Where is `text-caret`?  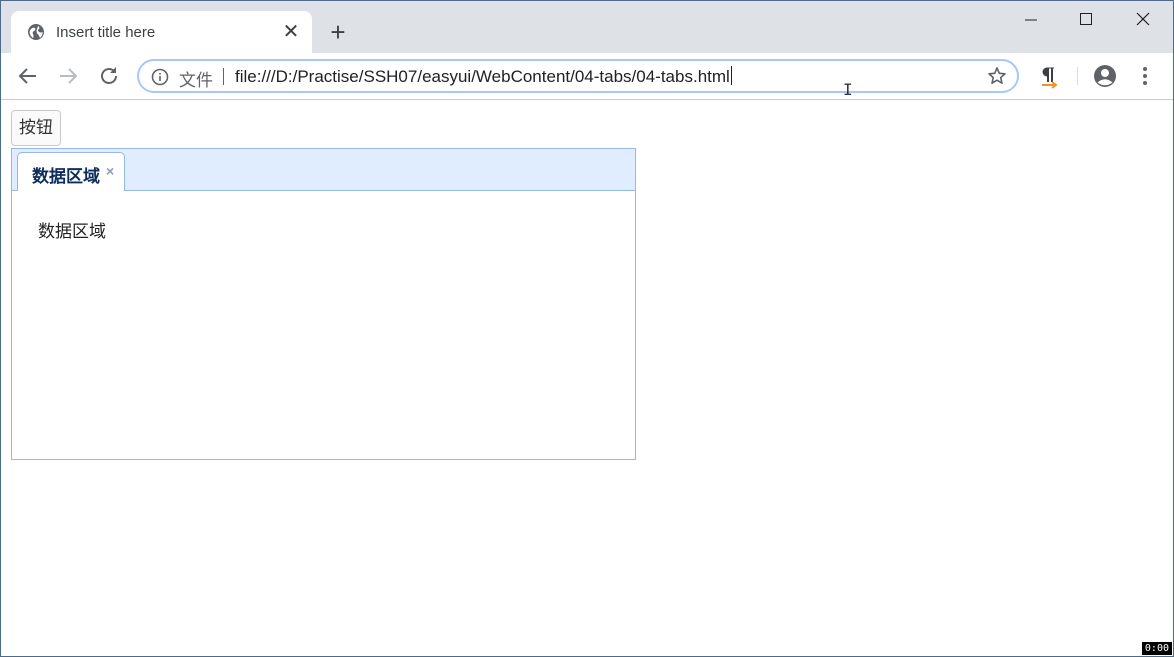
text-caret is located at coordinates (731, 75).